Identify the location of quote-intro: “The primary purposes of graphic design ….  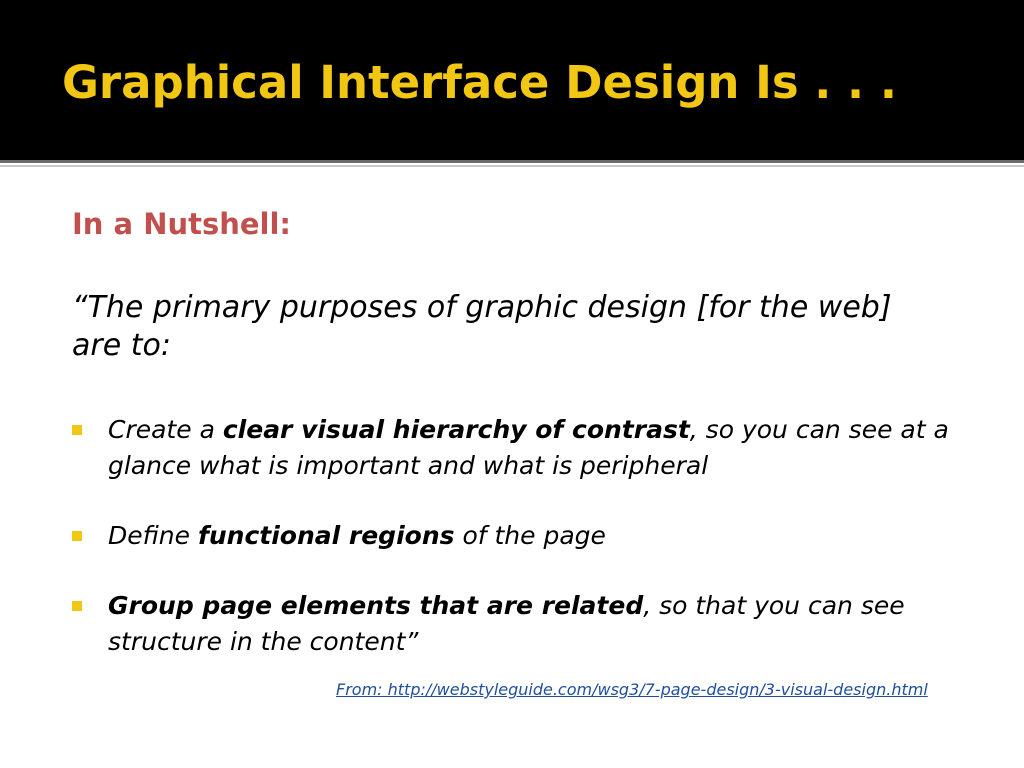
(482, 326).